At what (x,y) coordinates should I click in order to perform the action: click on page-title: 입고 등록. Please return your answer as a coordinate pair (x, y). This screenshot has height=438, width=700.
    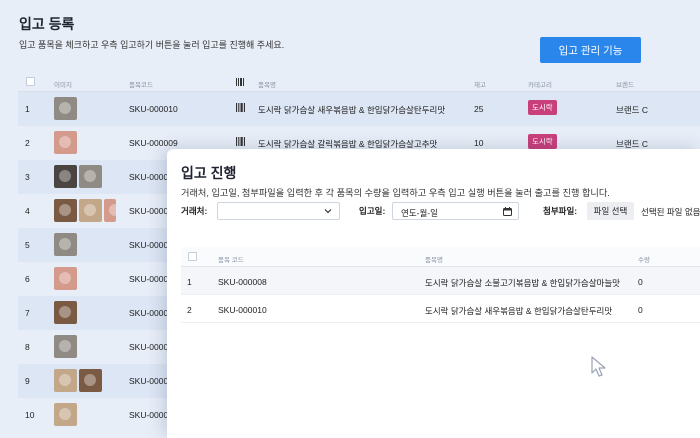
    Looking at the image, I should click on (47, 24).